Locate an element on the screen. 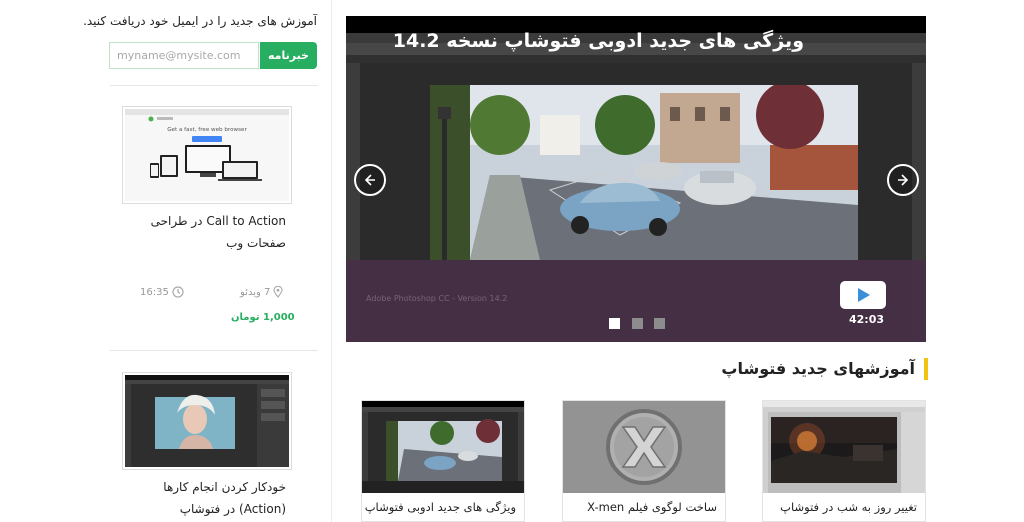  course-title-line2: (Action) در فتوشاپ is located at coordinates (204, 509).